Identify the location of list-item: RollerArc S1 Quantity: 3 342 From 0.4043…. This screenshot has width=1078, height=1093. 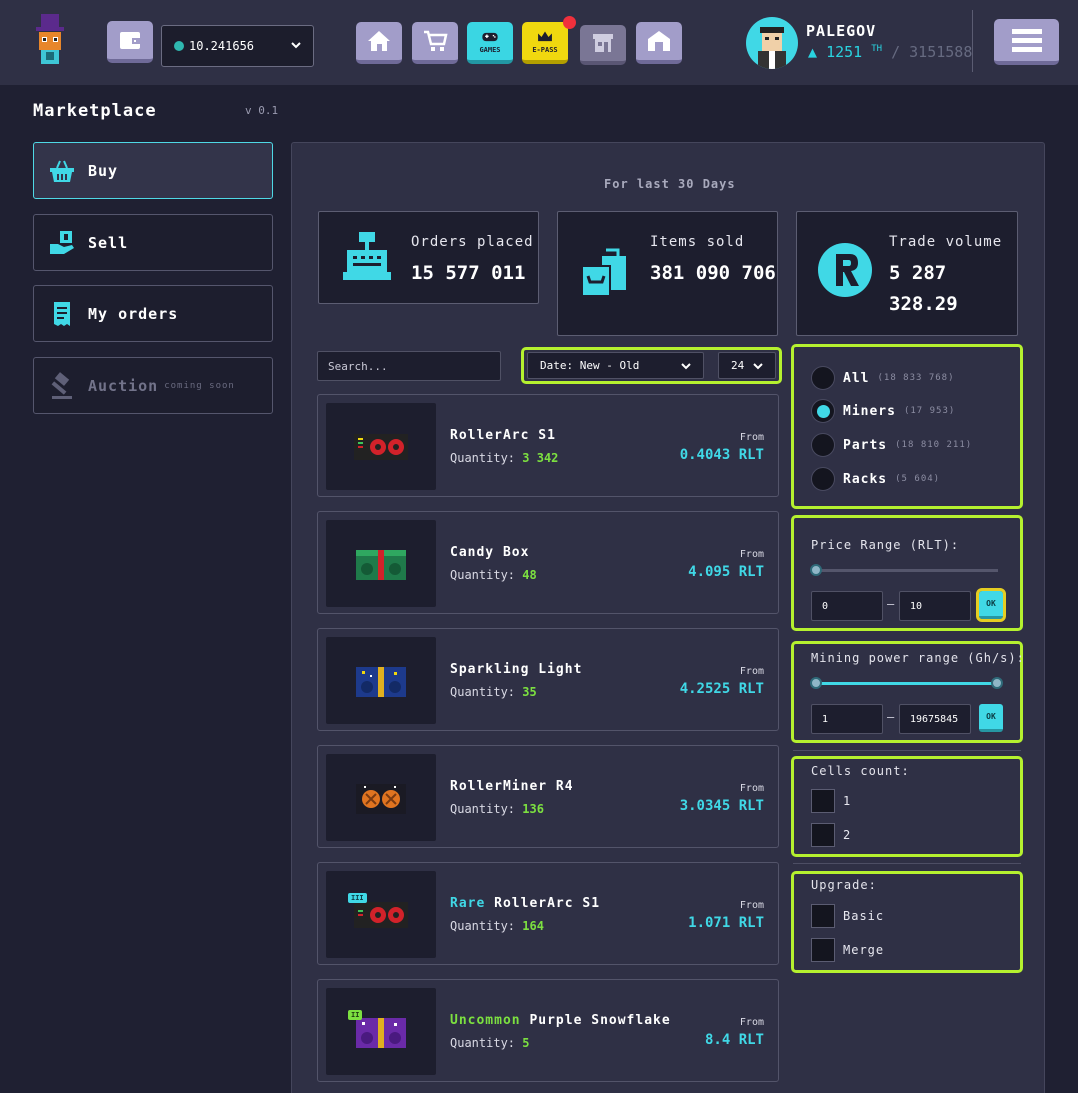
(548, 445).